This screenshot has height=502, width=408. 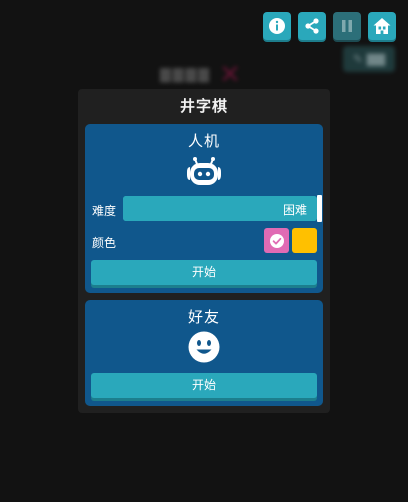 What do you see at coordinates (203, 141) in the screenshot?
I see `ai-mode-title: 人机` at bounding box center [203, 141].